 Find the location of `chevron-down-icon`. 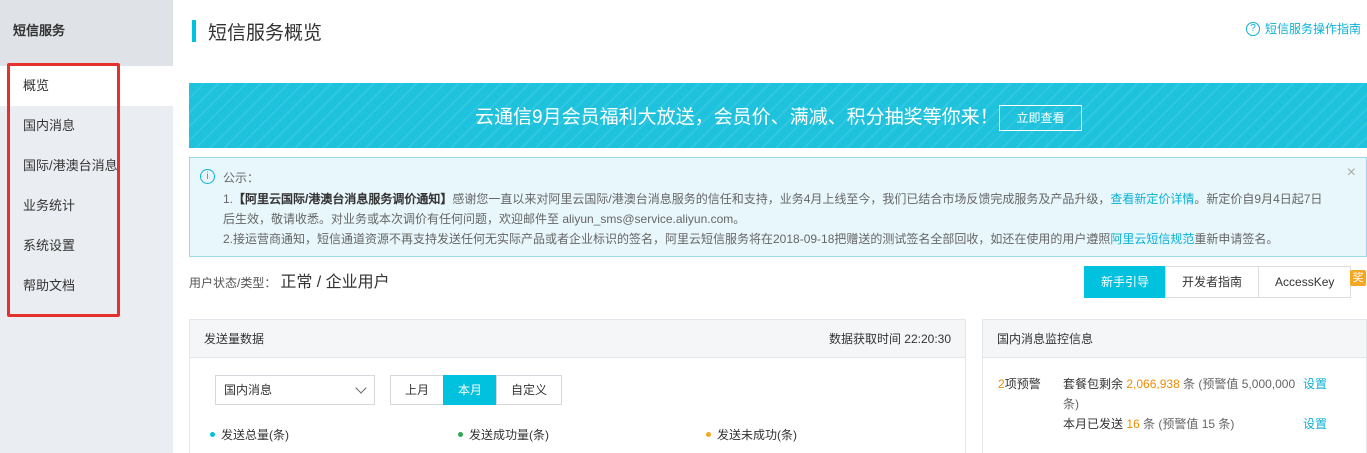

chevron-down-icon is located at coordinates (361, 388).